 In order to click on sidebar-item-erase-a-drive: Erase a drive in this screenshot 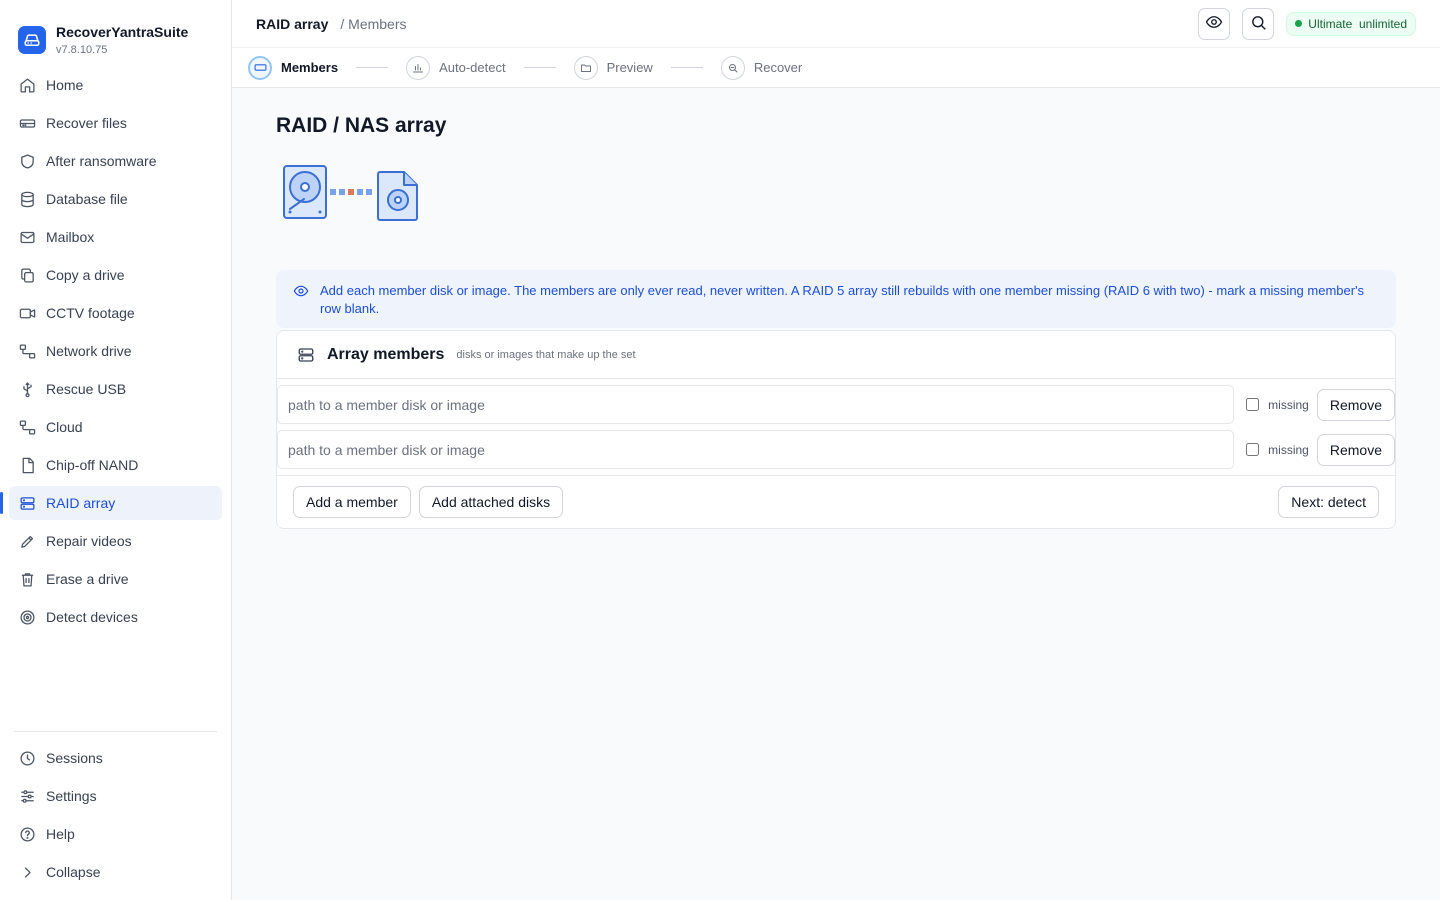, I will do `click(115, 579)`.